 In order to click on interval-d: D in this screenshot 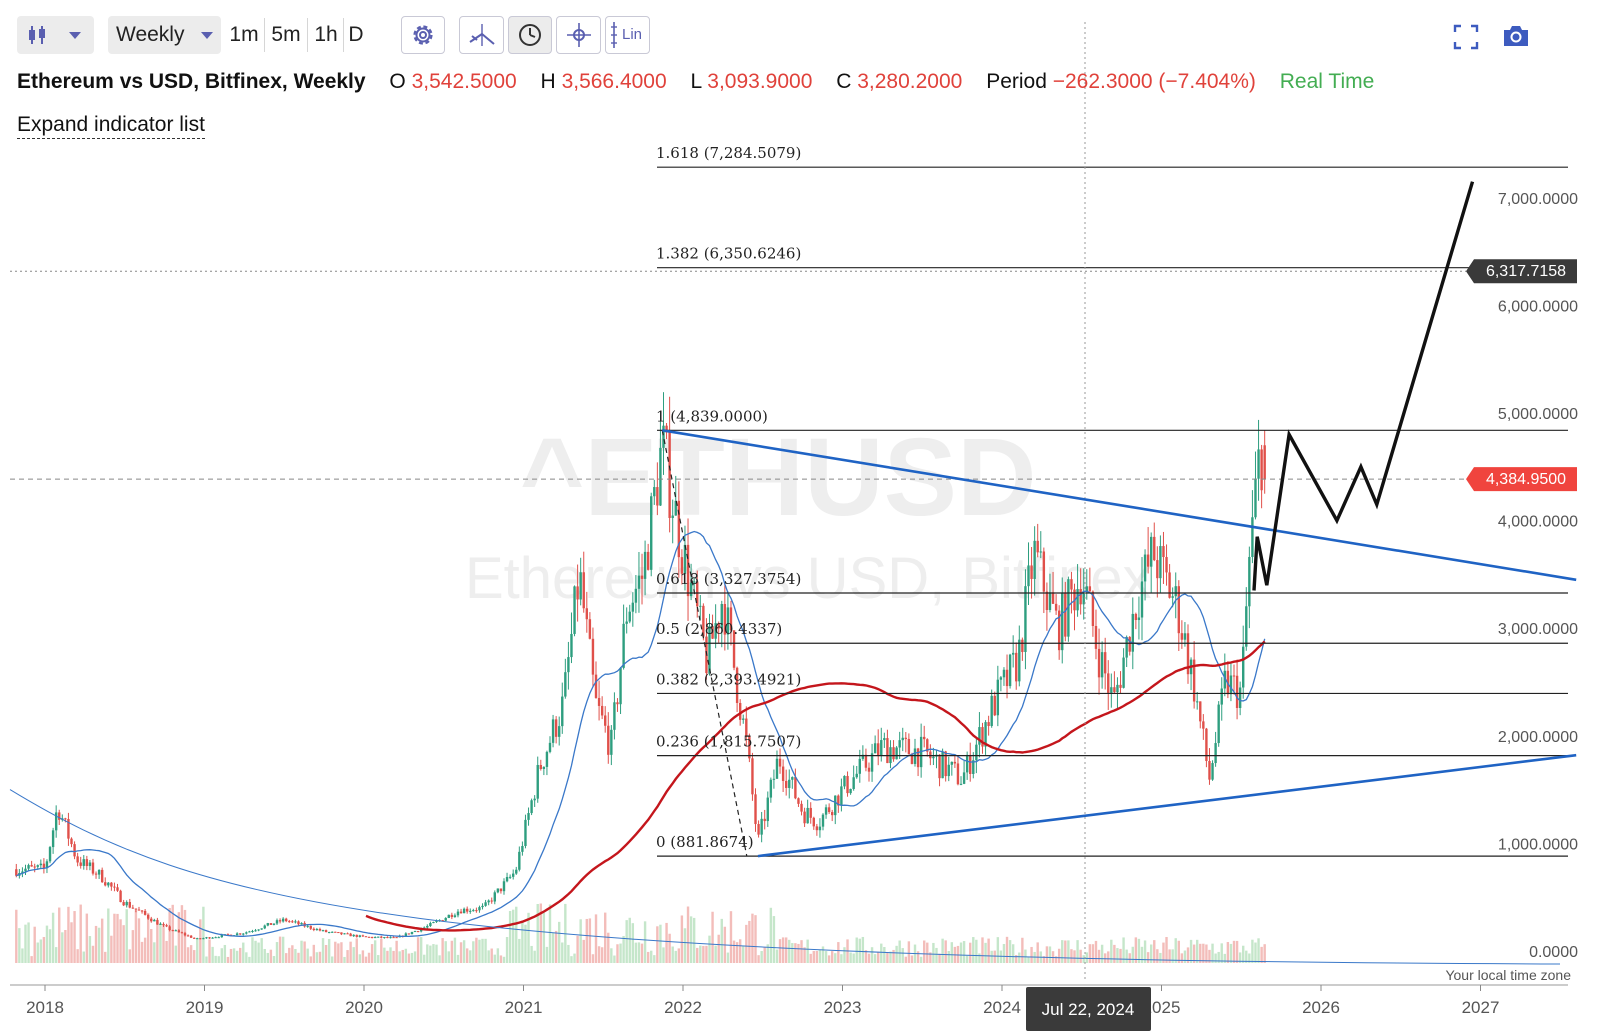, I will do `click(356, 35)`.